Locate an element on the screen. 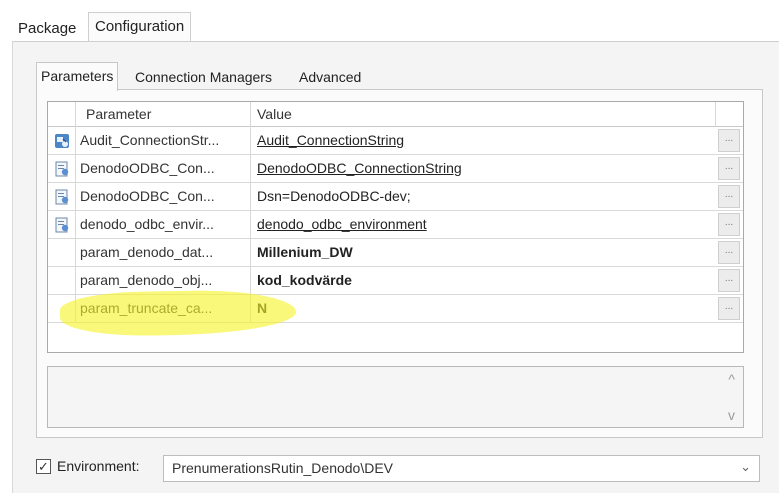  parameter-value-cell: Dsn=DenodoODBC-dev; is located at coordinates (483, 196).